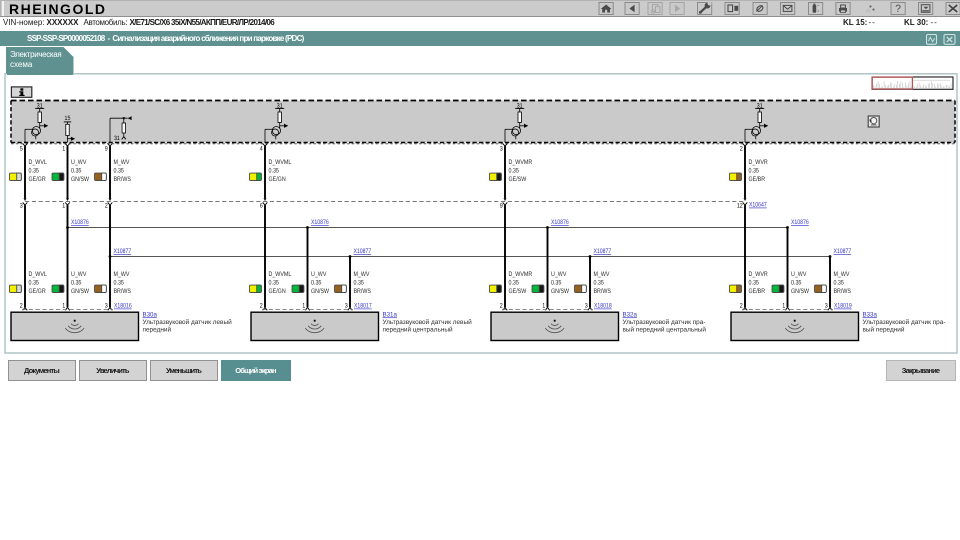 The image size is (960, 540). I want to click on svg-text: B33a, so click(870, 314).